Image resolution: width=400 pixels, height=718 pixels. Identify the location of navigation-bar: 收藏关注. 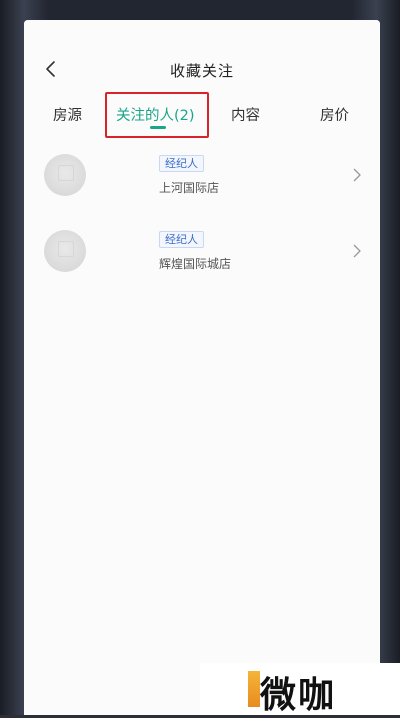
(202, 70).